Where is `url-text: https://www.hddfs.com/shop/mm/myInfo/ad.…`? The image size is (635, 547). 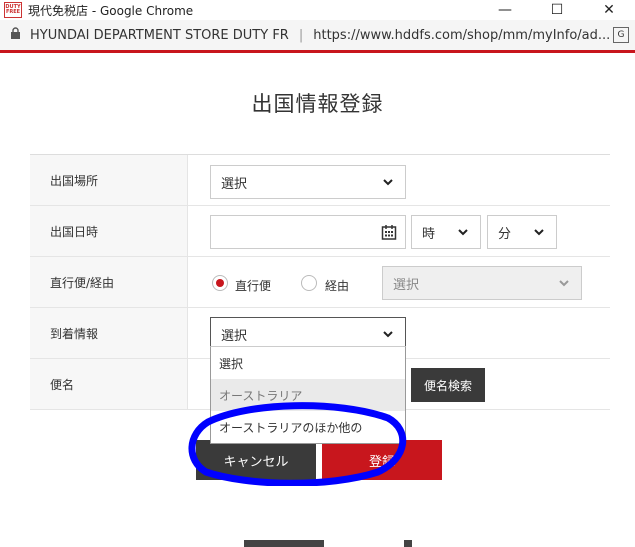
url-text: https://www.hddfs.com/shop/mm/myInfo/ad.… is located at coordinates (461, 35).